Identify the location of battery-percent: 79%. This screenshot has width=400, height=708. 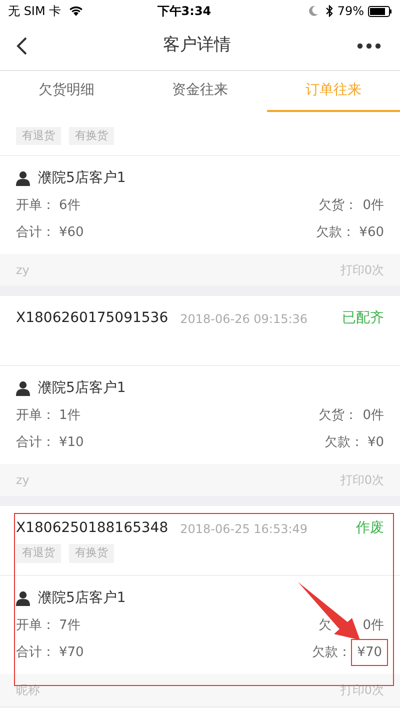
(350, 11).